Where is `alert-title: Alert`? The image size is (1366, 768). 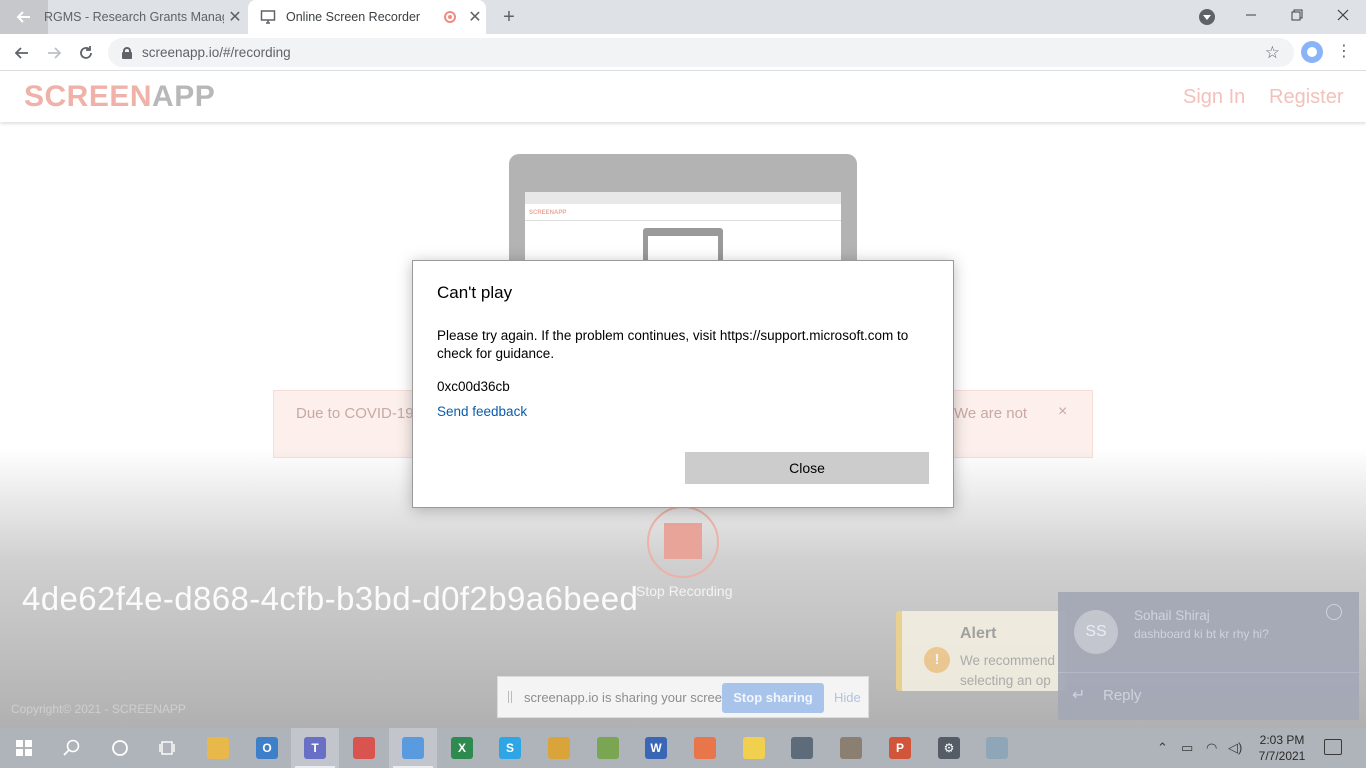
alert-title: Alert is located at coordinates (978, 633).